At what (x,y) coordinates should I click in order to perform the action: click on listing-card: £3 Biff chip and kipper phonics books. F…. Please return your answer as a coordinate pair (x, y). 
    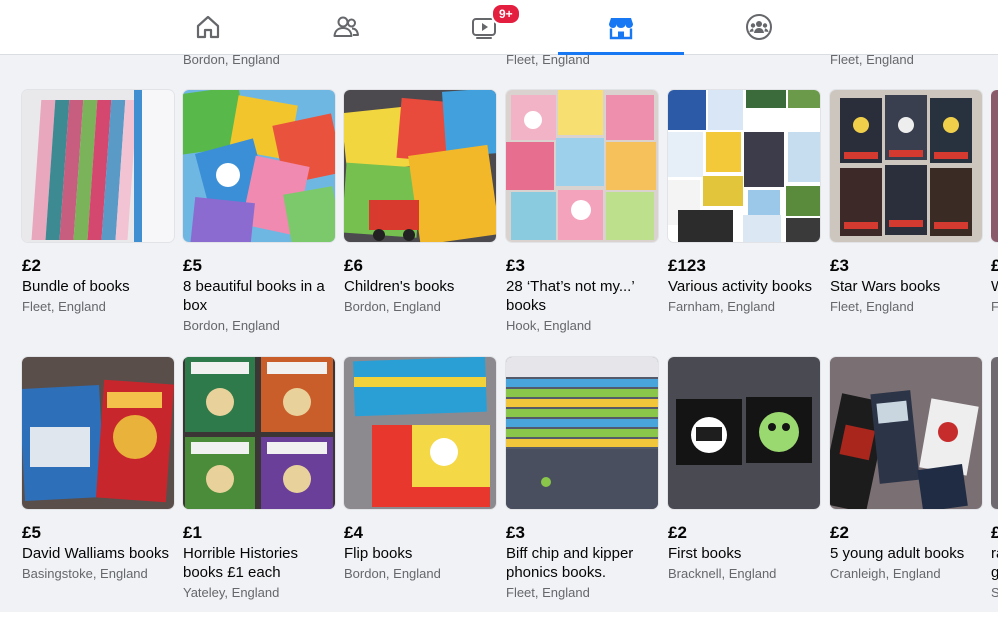
    Looking at the image, I should click on (582, 479).